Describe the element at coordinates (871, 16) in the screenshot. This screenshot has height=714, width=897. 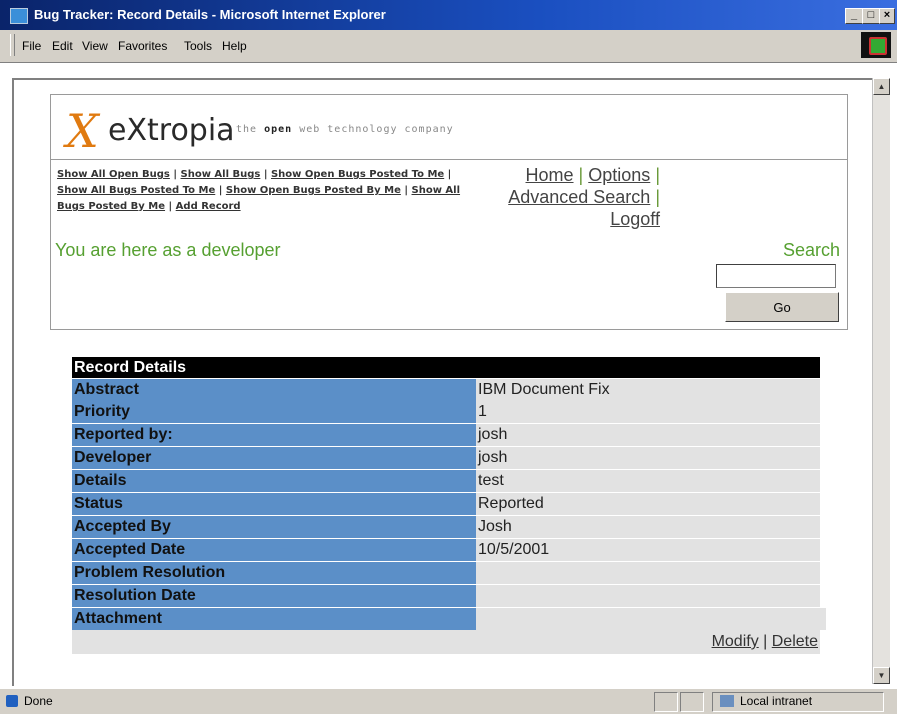
I see `maximize-button: □` at that location.